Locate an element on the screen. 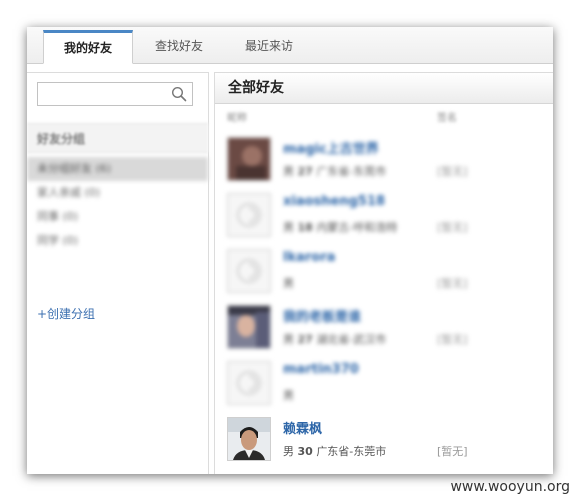  friend-info: 男 18 内蒙古-呼和浩特 is located at coordinates (340, 227).